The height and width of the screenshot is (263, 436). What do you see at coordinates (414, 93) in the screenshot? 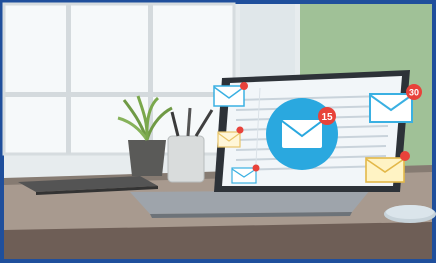
I see `right-badge-count: 30` at bounding box center [414, 93].